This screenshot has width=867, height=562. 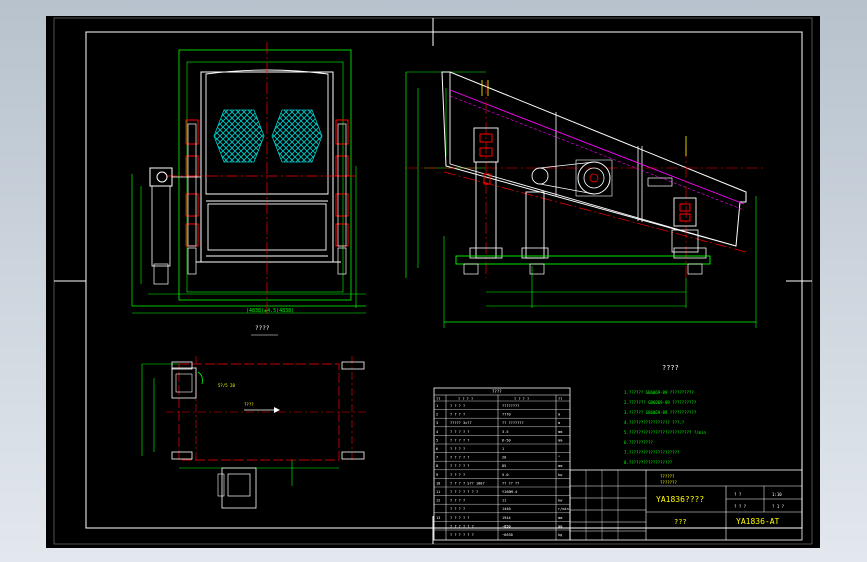 What do you see at coordinates (680, 499) in the screenshot?
I see `drawing-name: YA1836????` at bounding box center [680, 499].